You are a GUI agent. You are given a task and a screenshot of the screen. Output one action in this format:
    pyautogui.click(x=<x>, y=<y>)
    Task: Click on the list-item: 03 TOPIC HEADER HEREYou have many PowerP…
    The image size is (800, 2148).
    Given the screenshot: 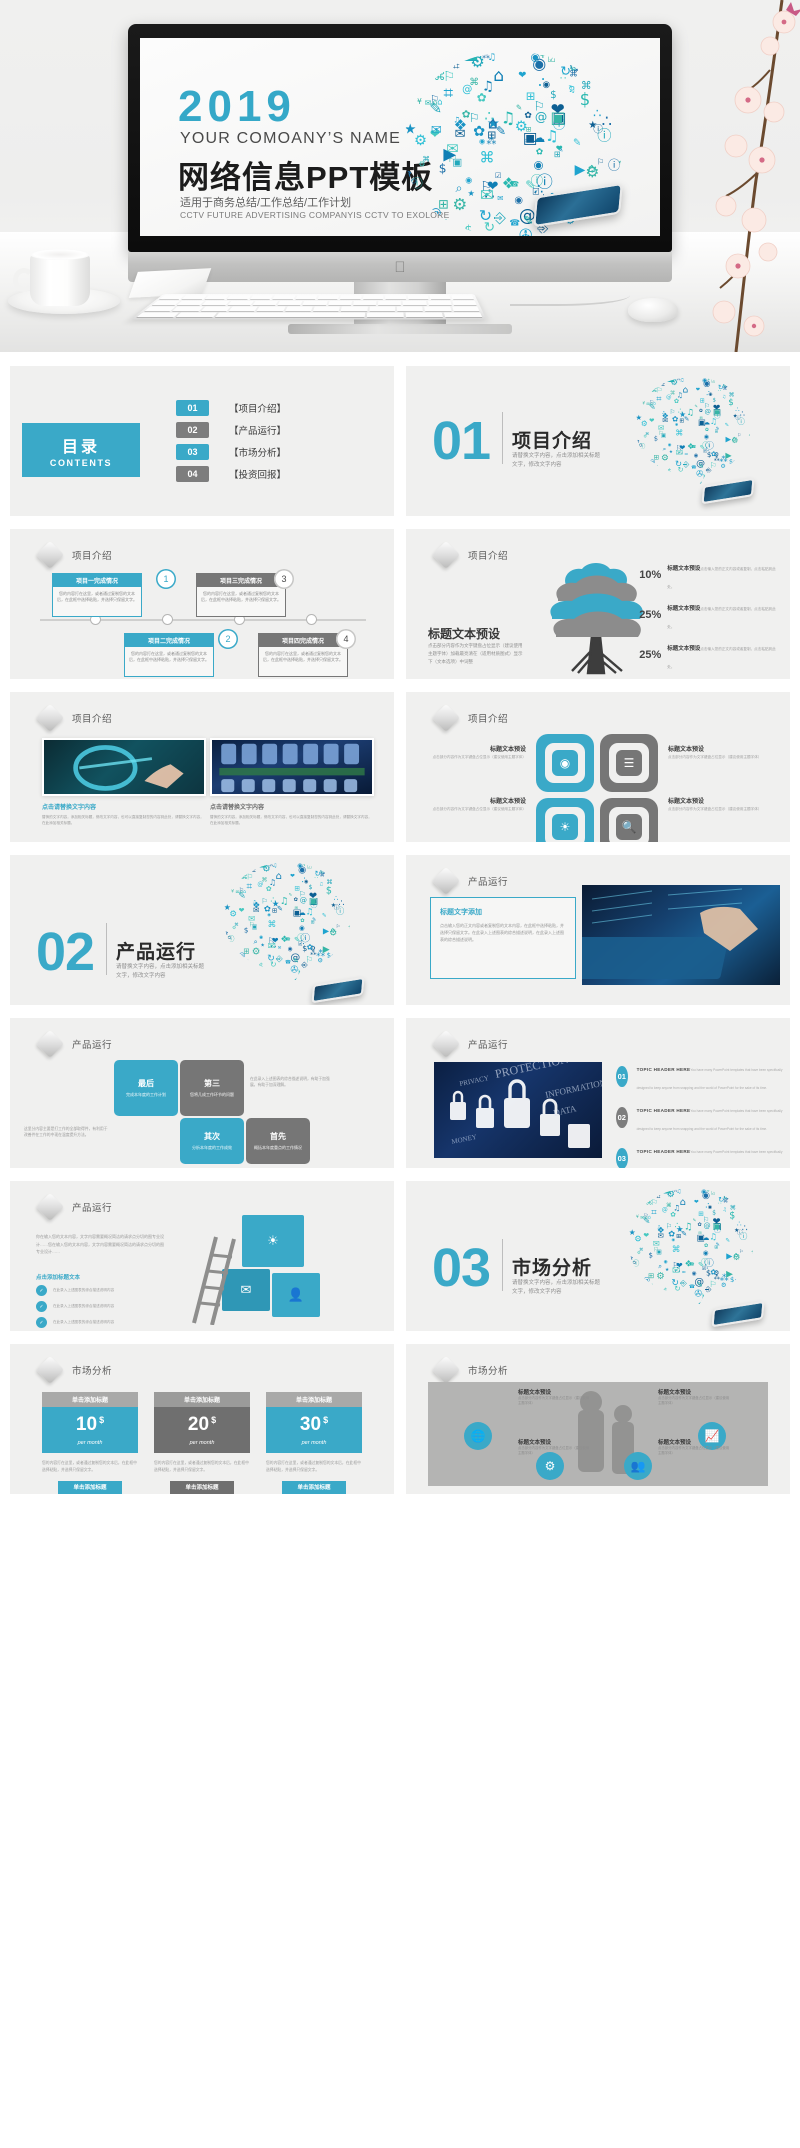 What is the action you would take?
    pyautogui.click(x=703, y=1154)
    